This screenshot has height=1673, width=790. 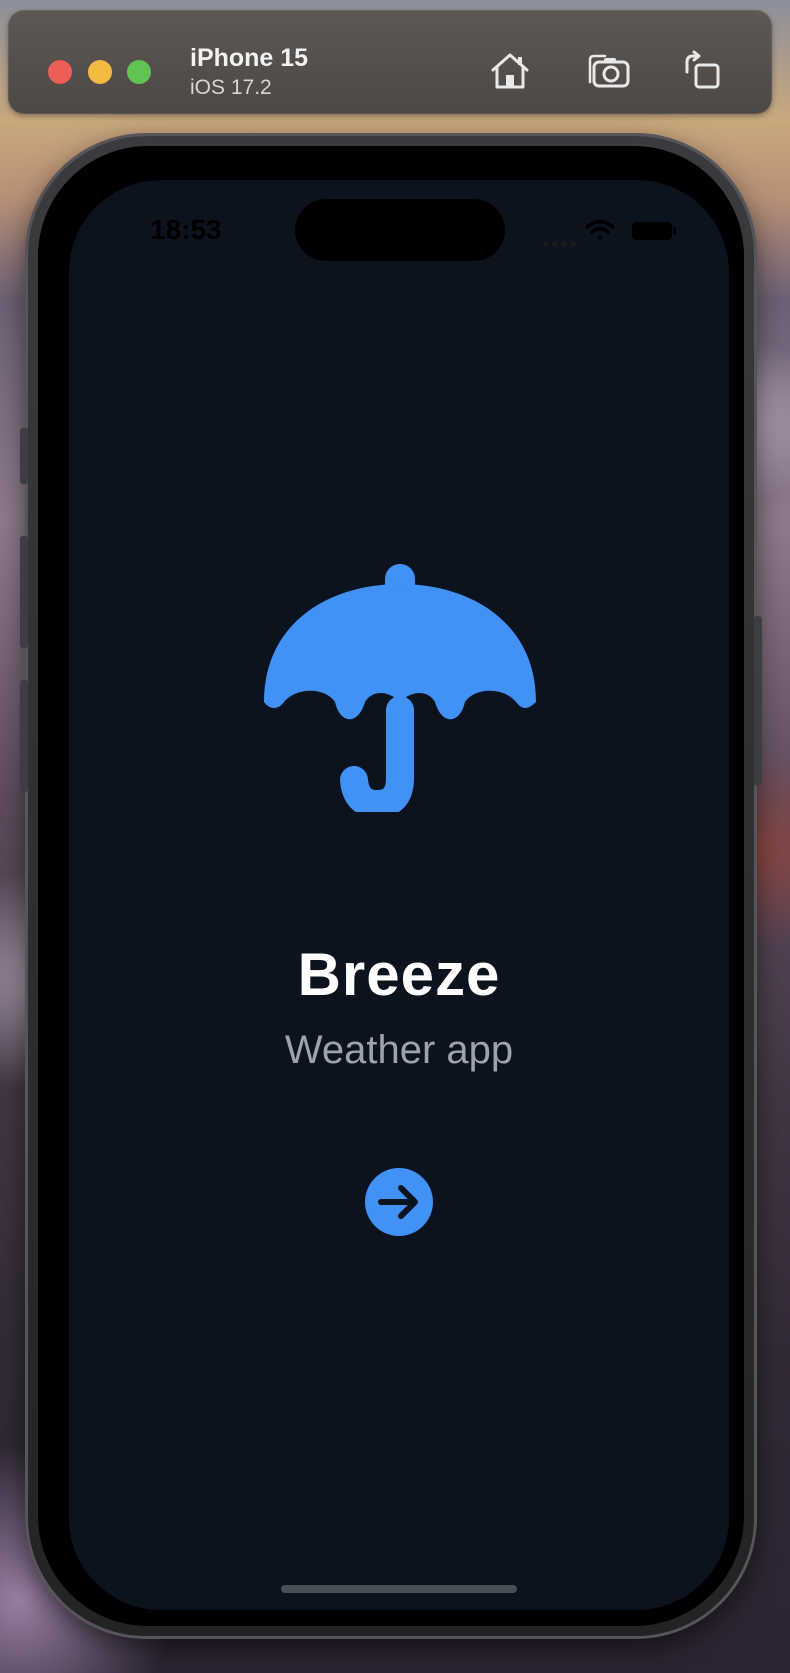 I want to click on action-button, so click(x=24, y=456).